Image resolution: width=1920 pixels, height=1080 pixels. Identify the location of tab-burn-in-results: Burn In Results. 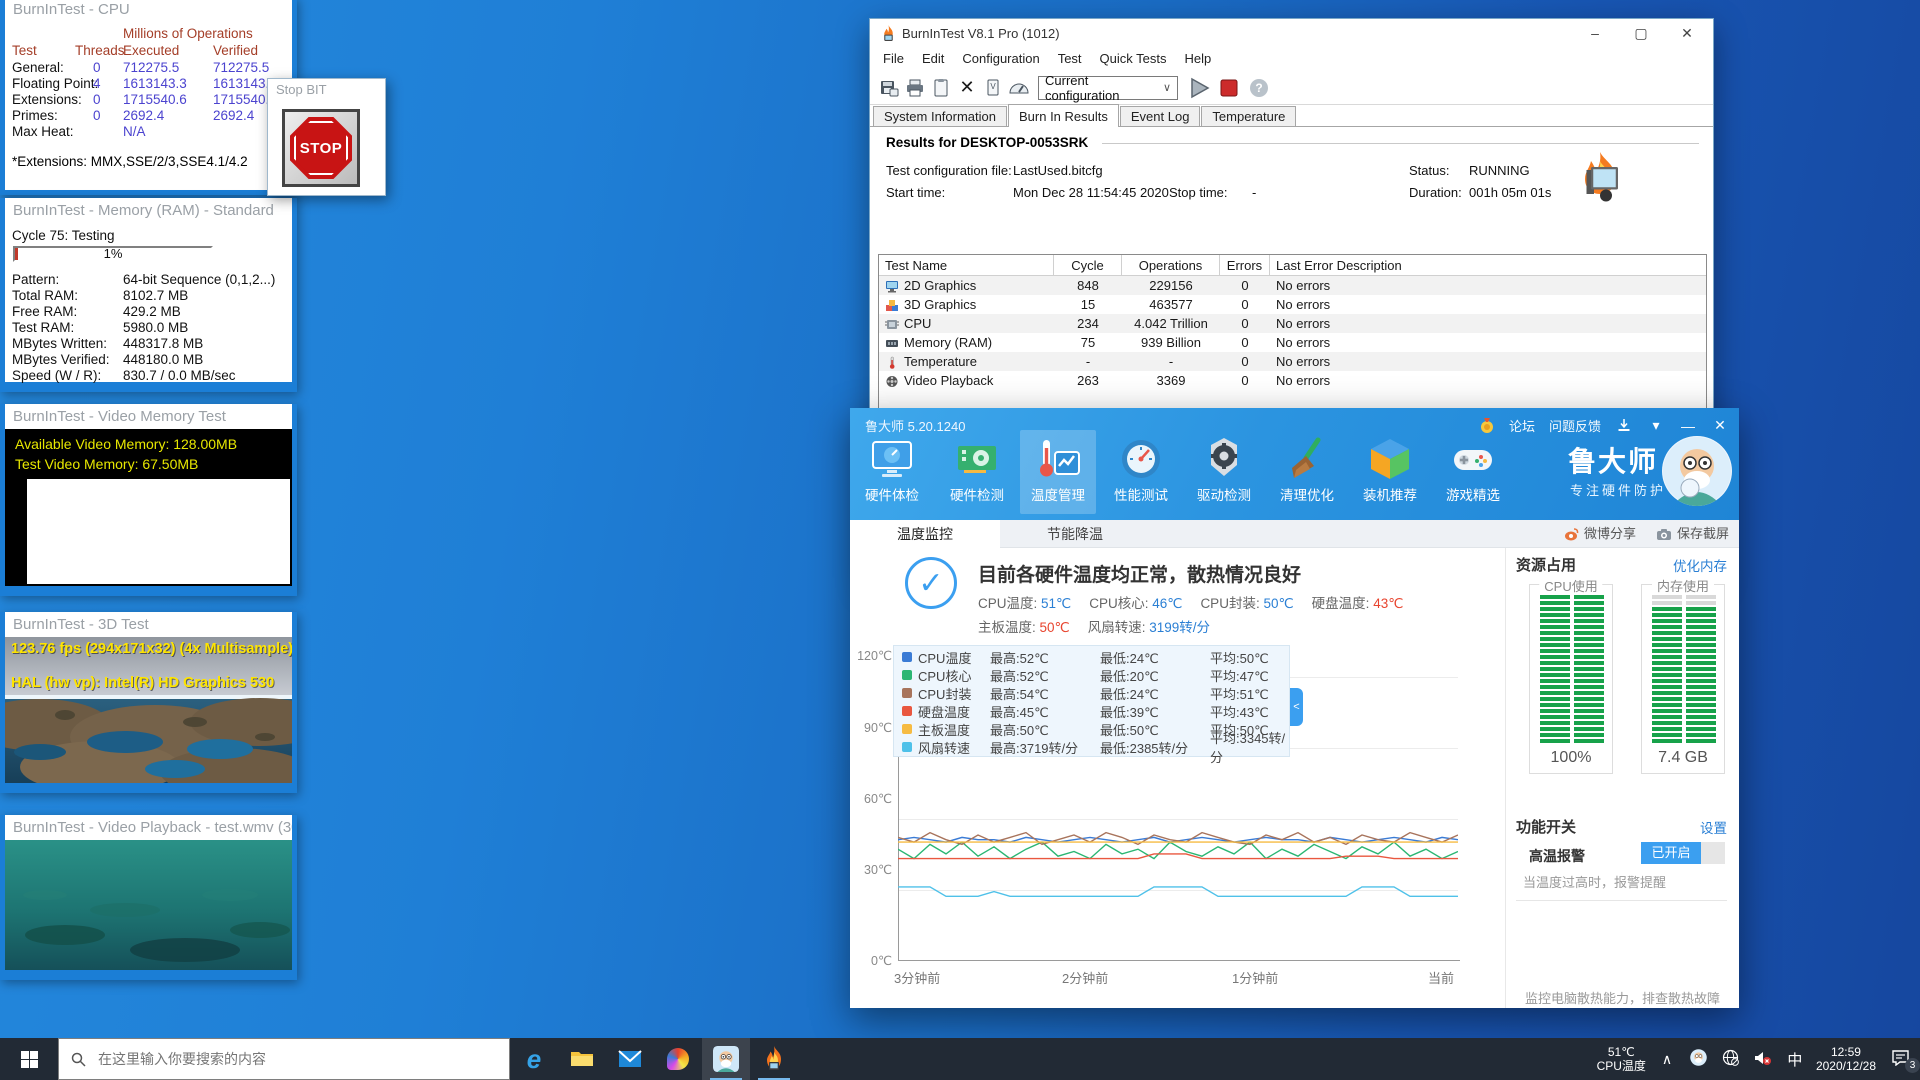
(1063, 115).